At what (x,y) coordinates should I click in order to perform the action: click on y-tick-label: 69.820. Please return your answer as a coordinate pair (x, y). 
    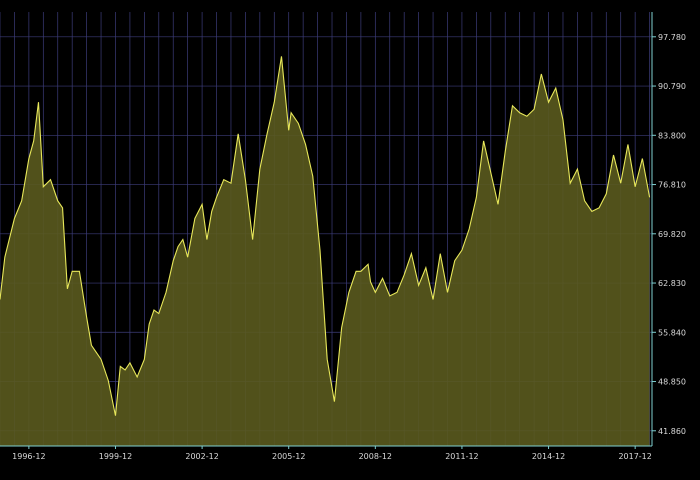
    Looking at the image, I should click on (672, 234).